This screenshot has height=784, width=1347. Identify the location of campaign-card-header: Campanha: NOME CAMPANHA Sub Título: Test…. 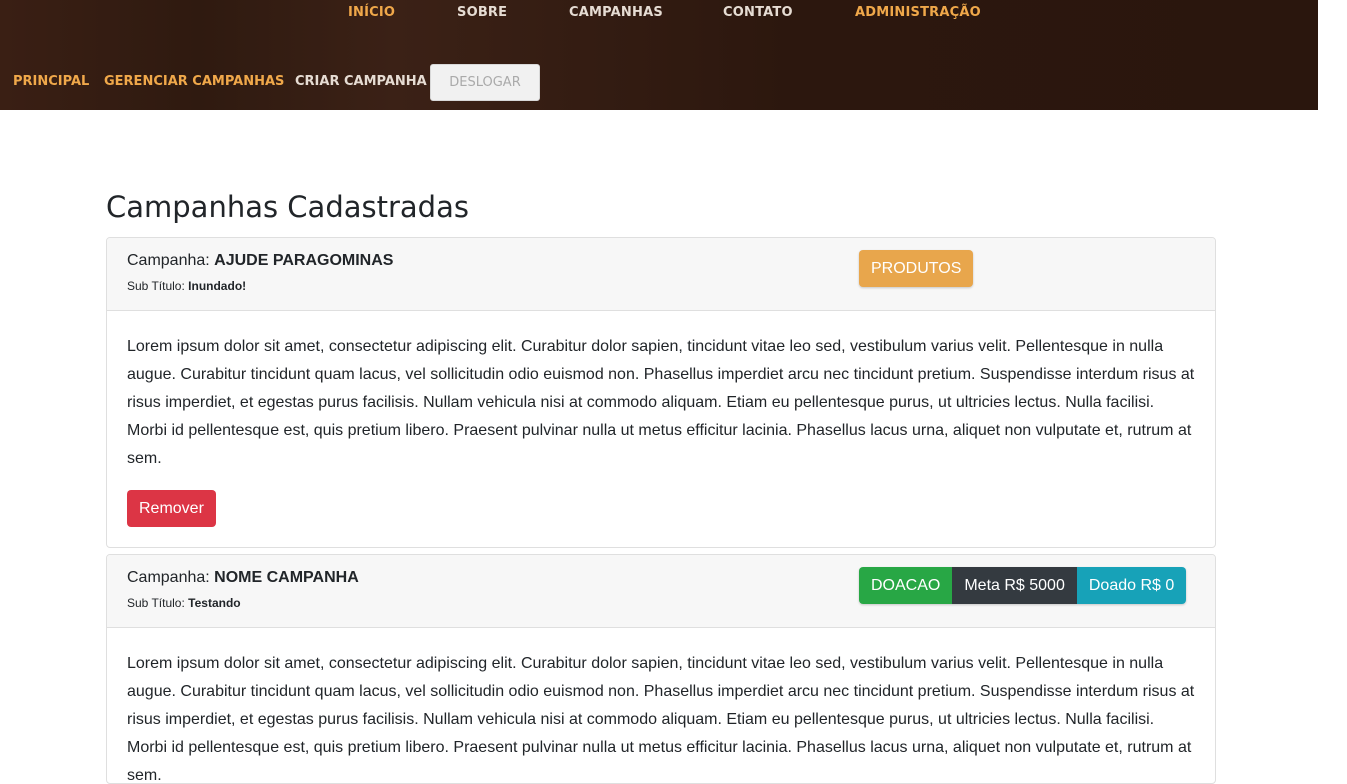
(661, 591).